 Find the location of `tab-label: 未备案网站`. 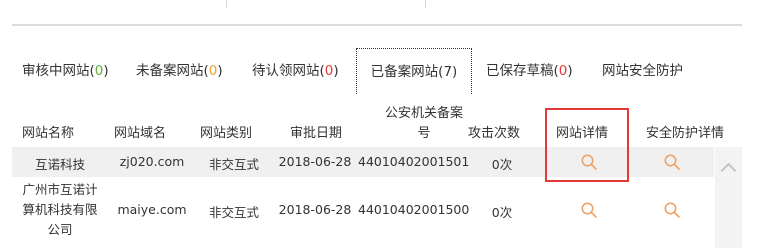

tab-label: 未备案网站 is located at coordinates (170, 71).